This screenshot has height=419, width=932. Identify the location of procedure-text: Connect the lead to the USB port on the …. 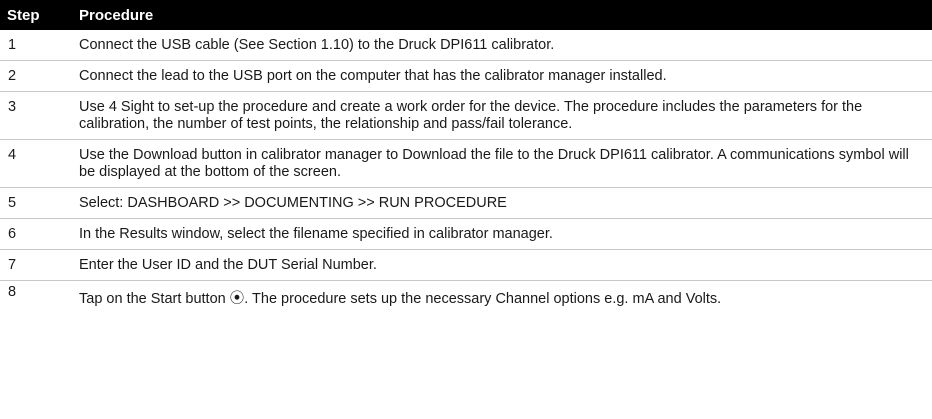
(505, 76).